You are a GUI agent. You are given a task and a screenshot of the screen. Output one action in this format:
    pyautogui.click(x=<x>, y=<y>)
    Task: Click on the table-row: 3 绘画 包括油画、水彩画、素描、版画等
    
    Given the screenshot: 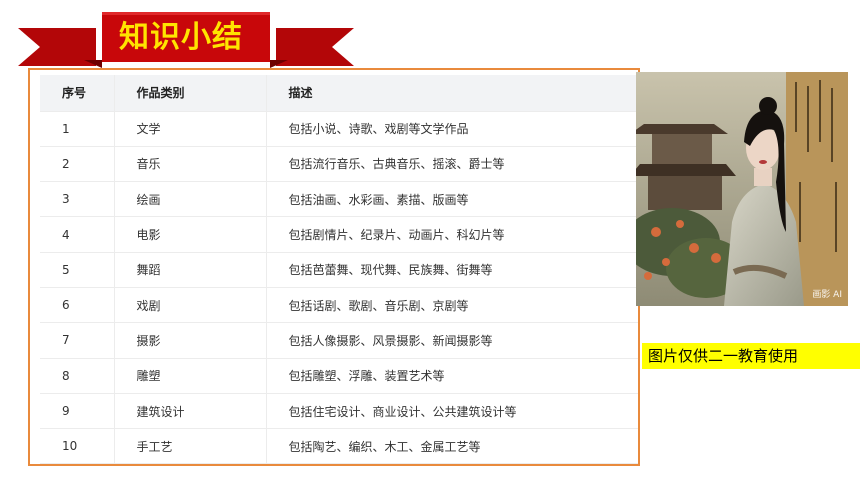 What is the action you would take?
    pyautogui.click(x=339, y=199)
    